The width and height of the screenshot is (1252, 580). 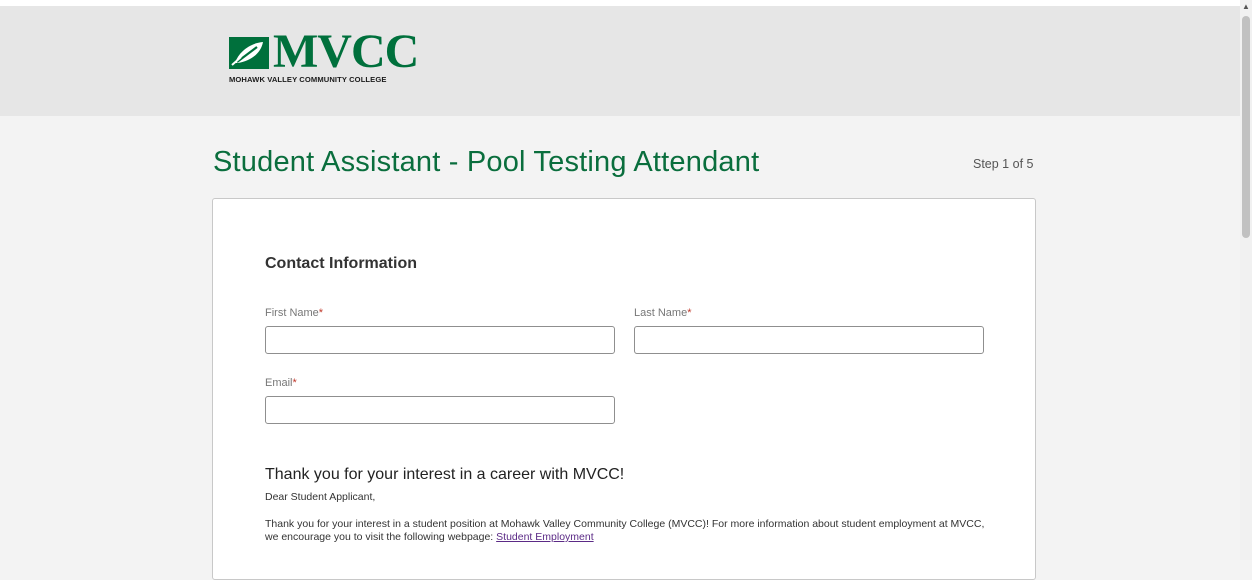 I want to click on last-name-label: Last Name*, so click(x=662, y=313).